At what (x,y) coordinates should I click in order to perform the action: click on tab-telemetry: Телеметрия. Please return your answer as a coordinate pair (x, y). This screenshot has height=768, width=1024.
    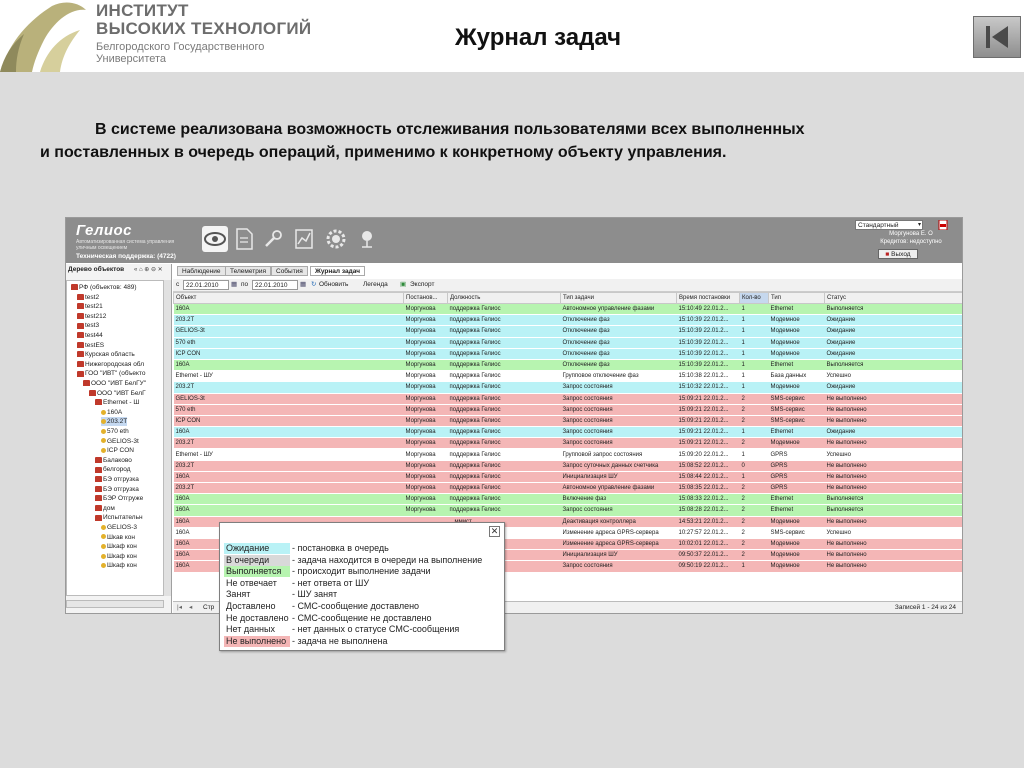
    Looking at the image, I should click on (248, 271).